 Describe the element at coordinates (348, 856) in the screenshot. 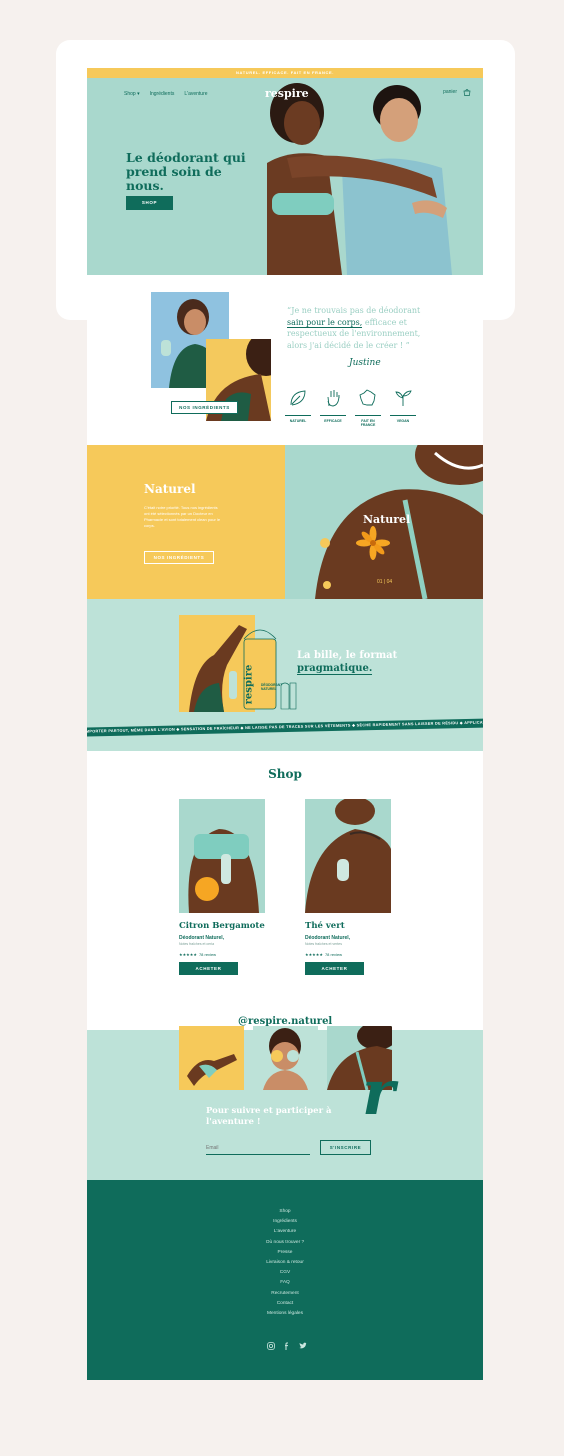

I see `product-image-the-vert` at that location.